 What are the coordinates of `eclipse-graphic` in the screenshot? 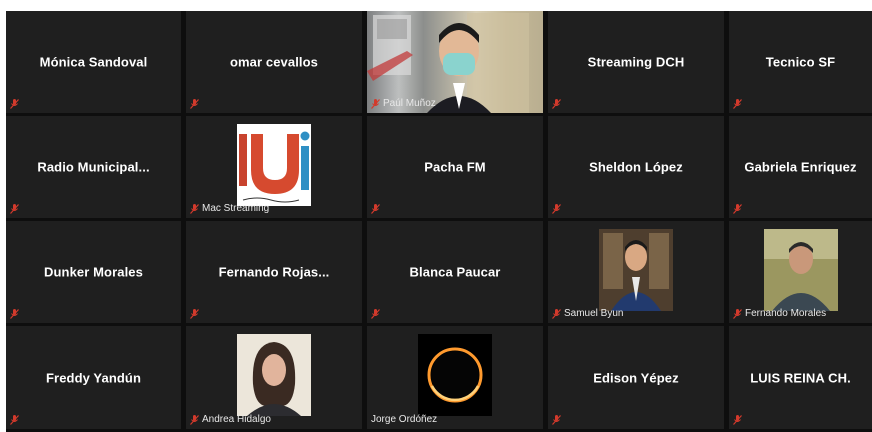 It's located at (455, 375).